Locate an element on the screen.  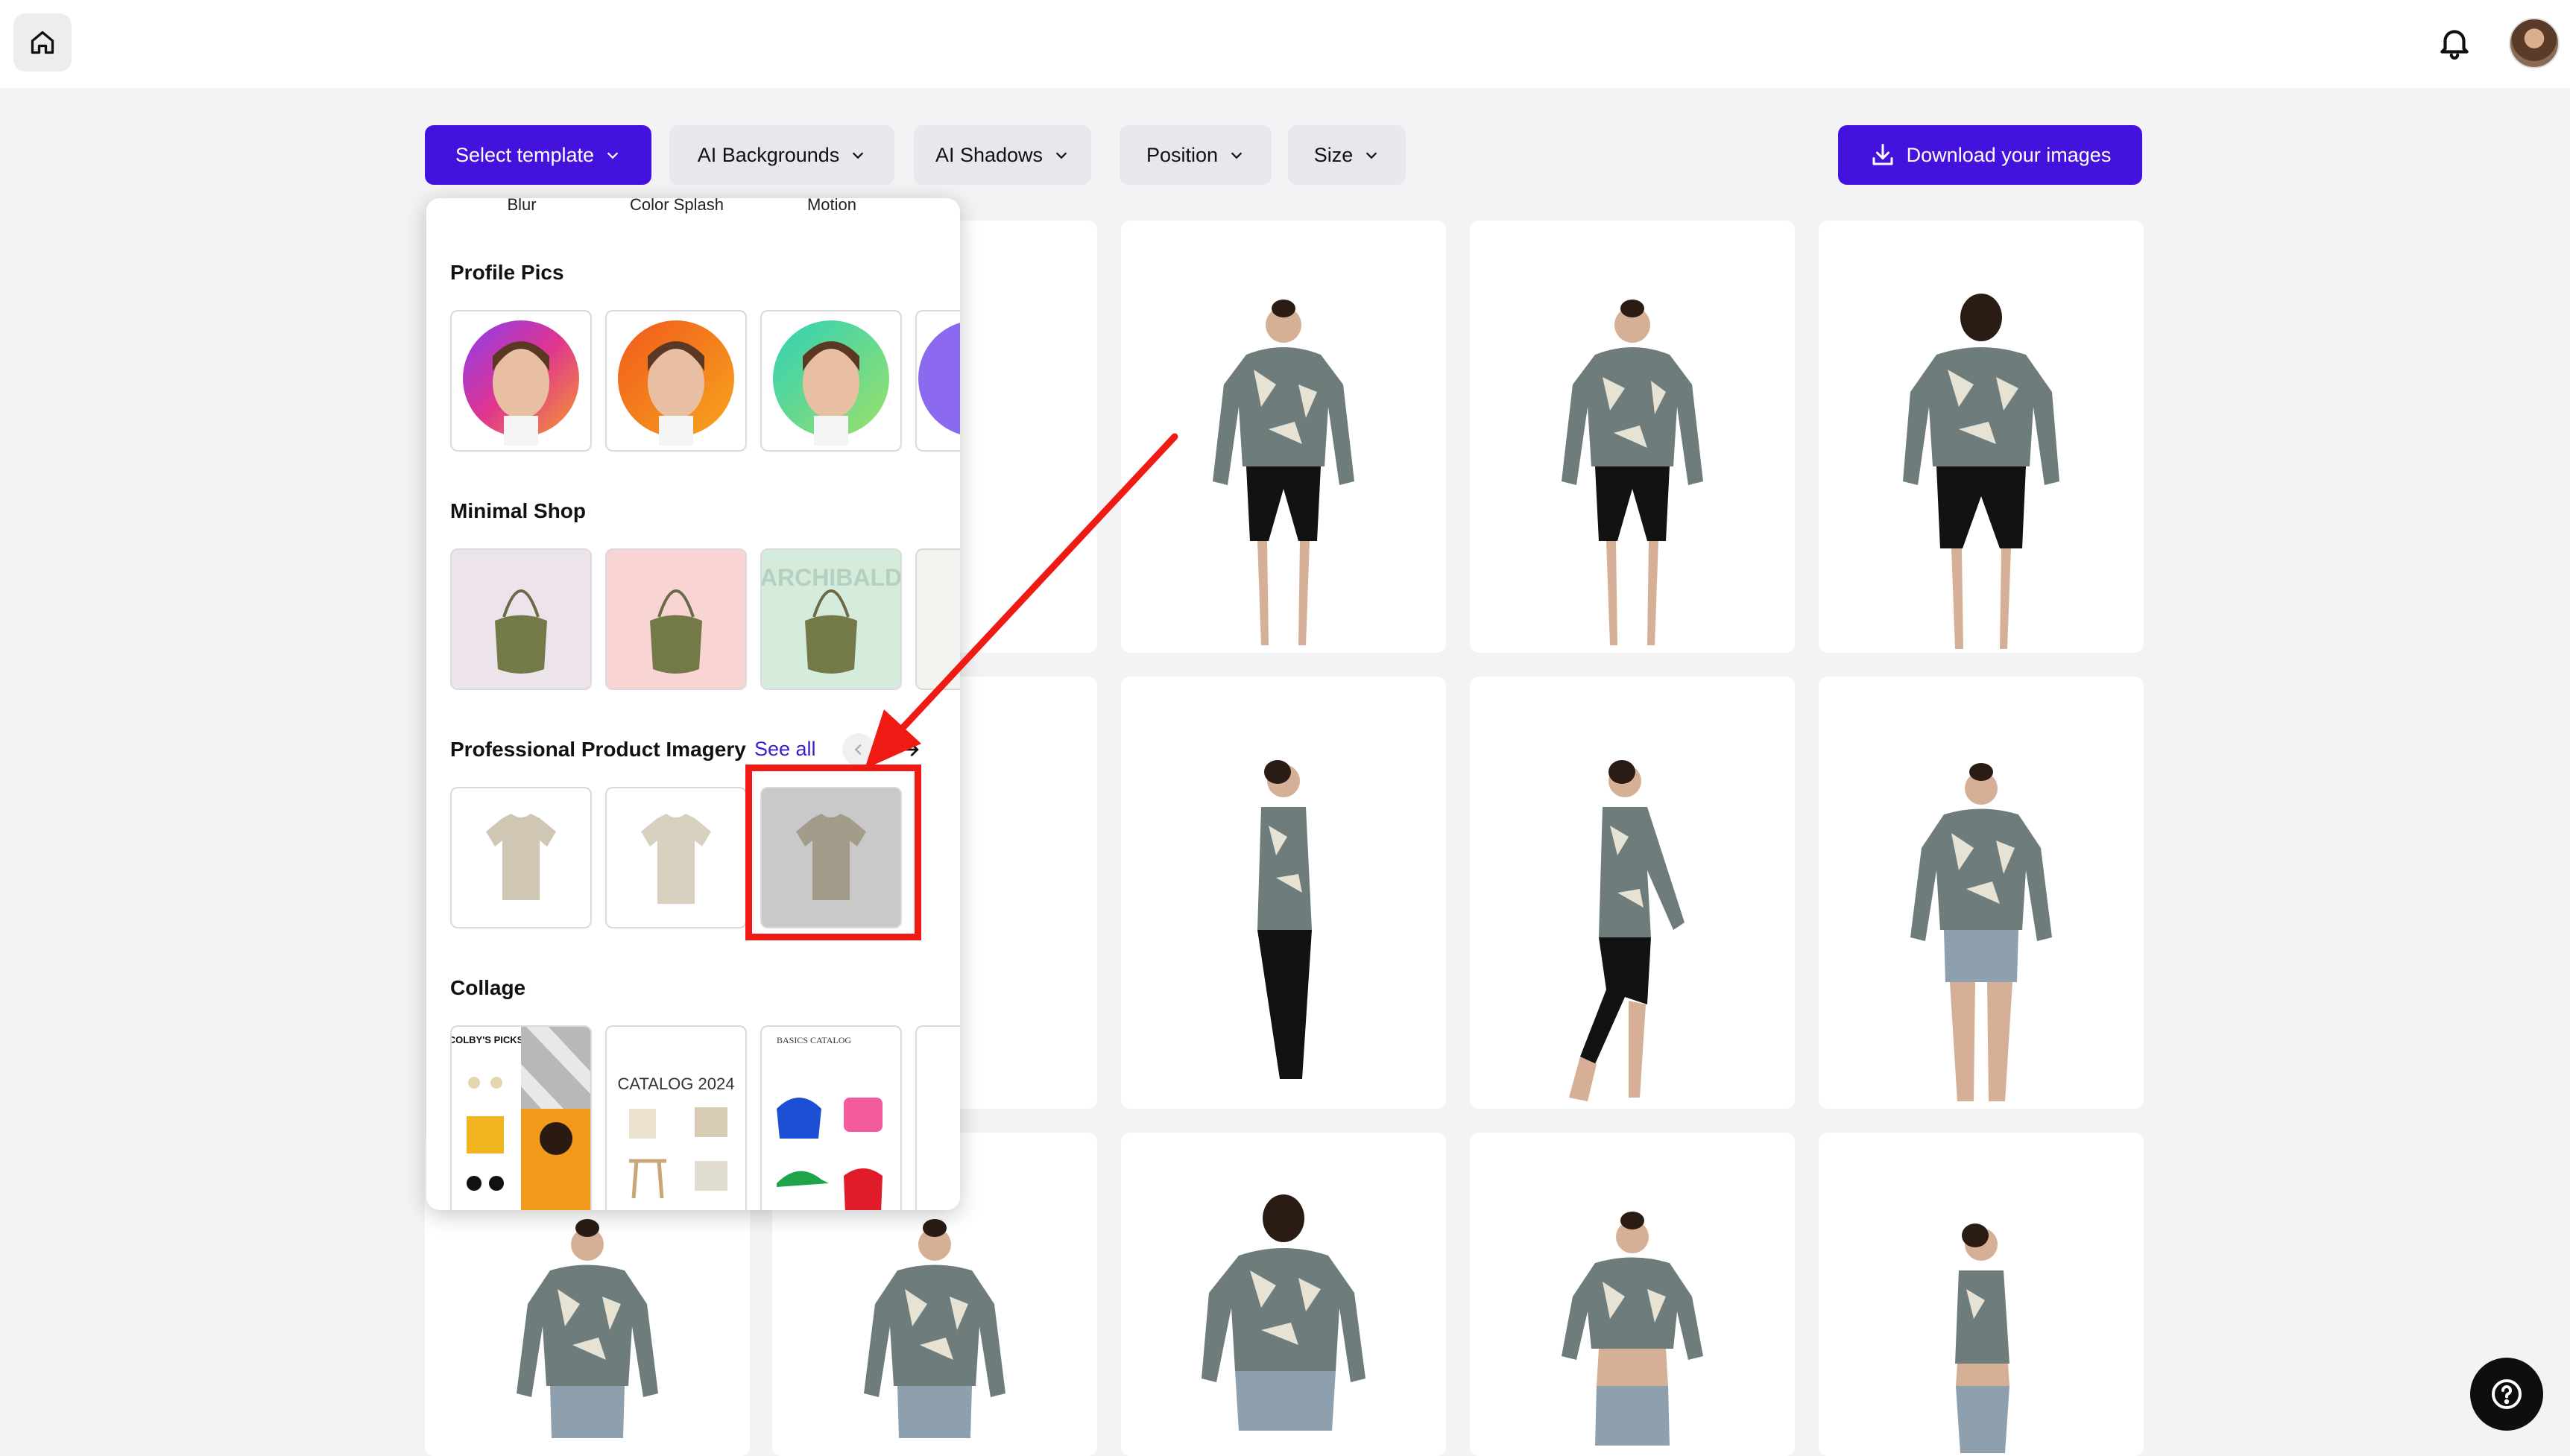
help-button is located at coordinates (2506, 1394).